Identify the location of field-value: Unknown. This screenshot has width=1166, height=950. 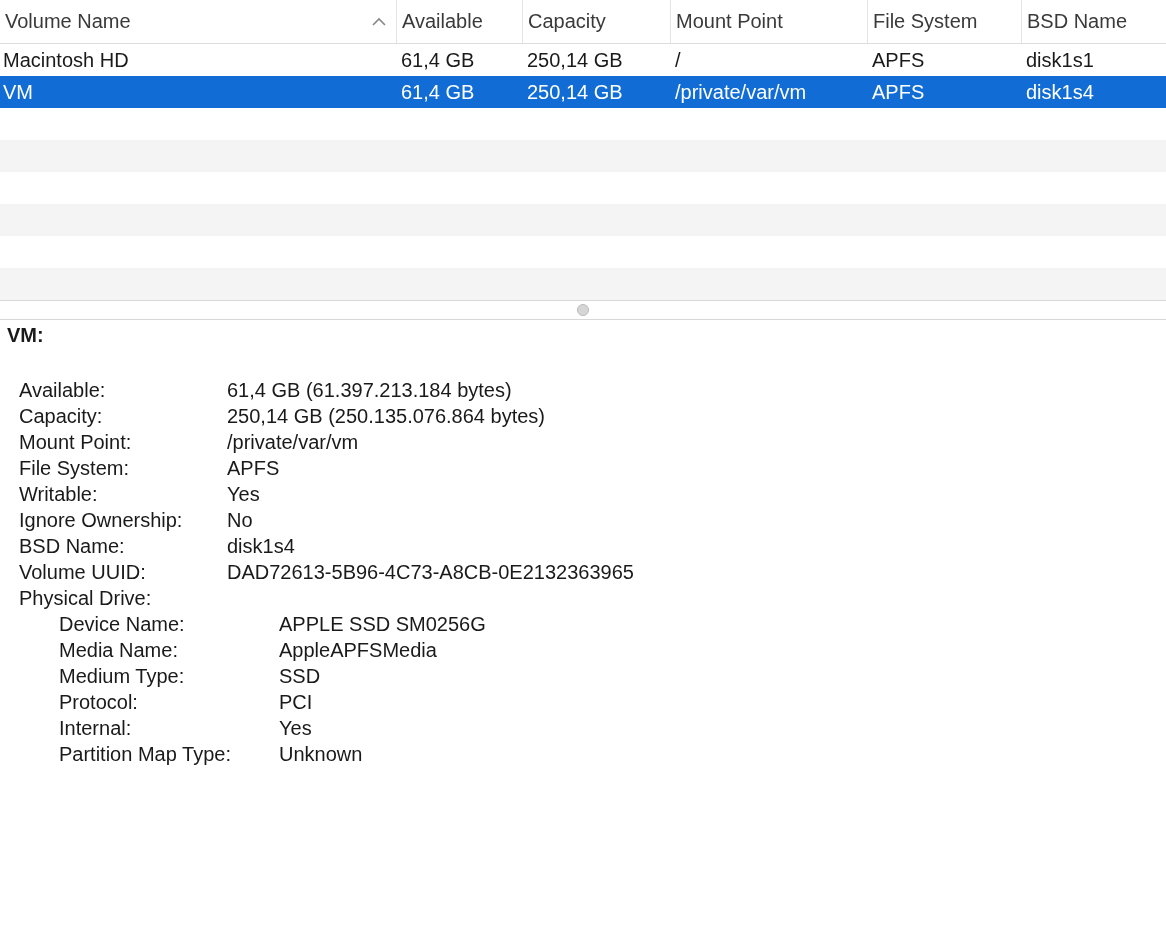
(321, 754).